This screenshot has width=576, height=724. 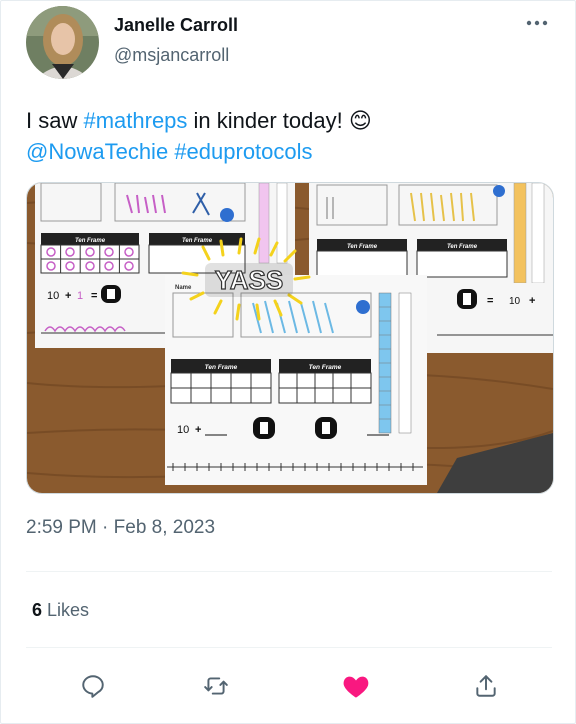 What do you see at coordinates (356, 686) in the screenshot?
I see `like-icon` at bounding box center [356, 686].